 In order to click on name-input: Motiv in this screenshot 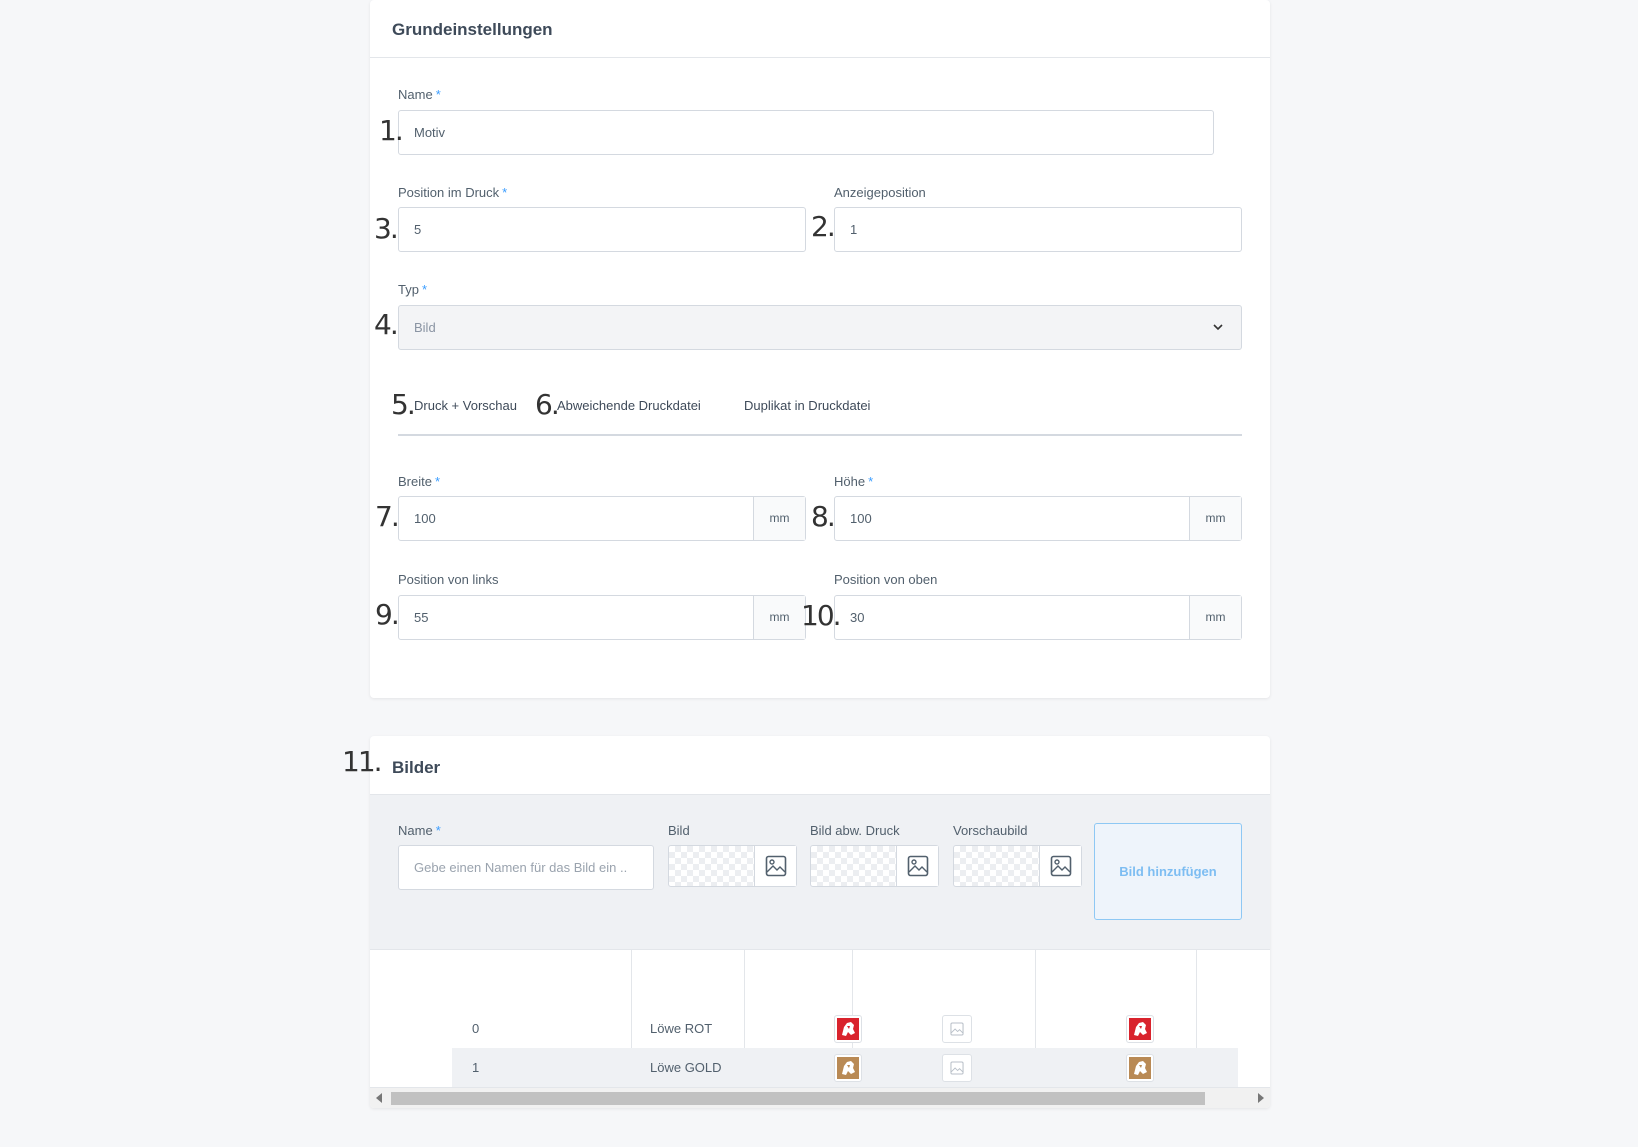, I will do `click(806, 132)`.